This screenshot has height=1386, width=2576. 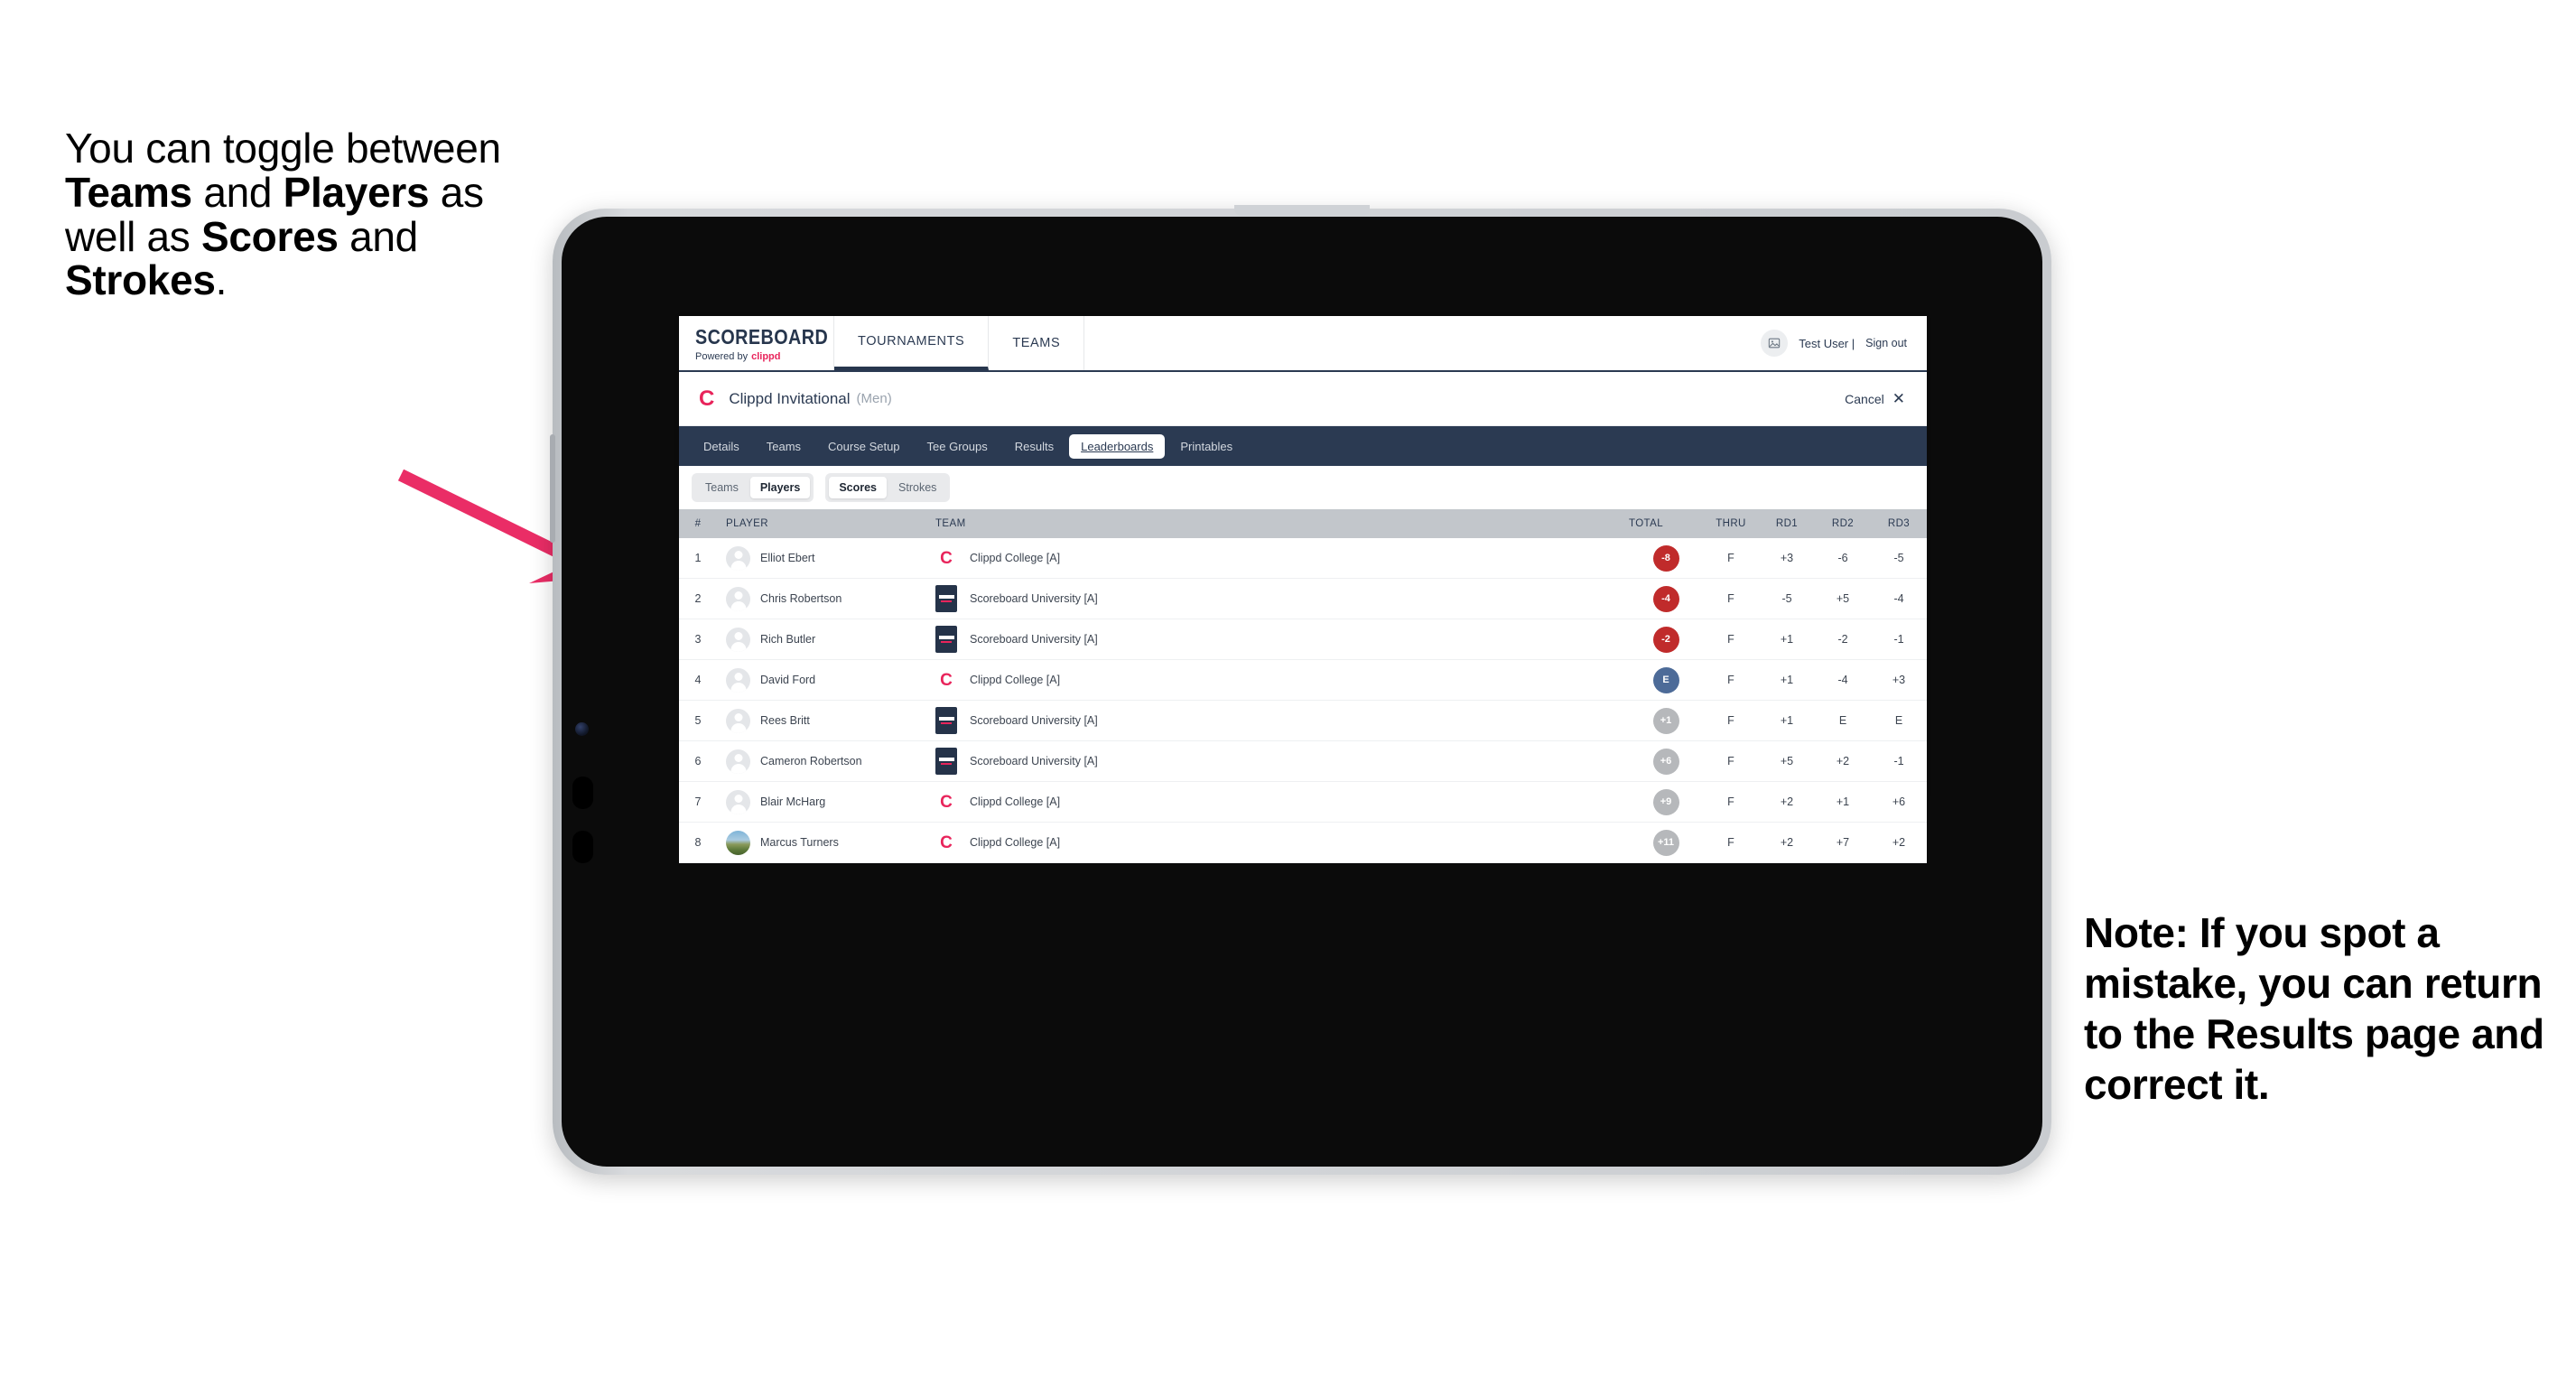 What do you see at coordinates (1303, 488) in the screenshot?
I see `toggle-row: Teams Players Scores Strokes` at bounding box center [1303, 488].